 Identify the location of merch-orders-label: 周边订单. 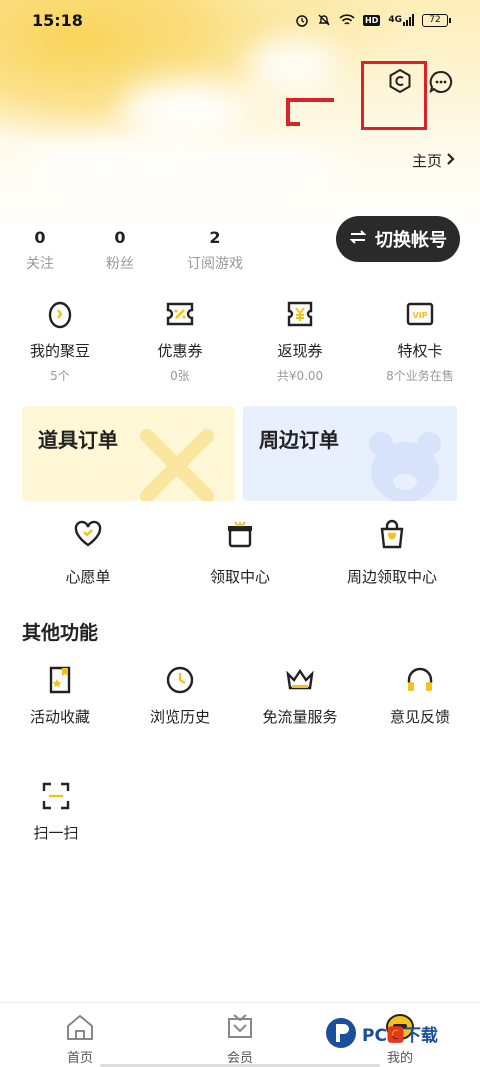
(299, 440).